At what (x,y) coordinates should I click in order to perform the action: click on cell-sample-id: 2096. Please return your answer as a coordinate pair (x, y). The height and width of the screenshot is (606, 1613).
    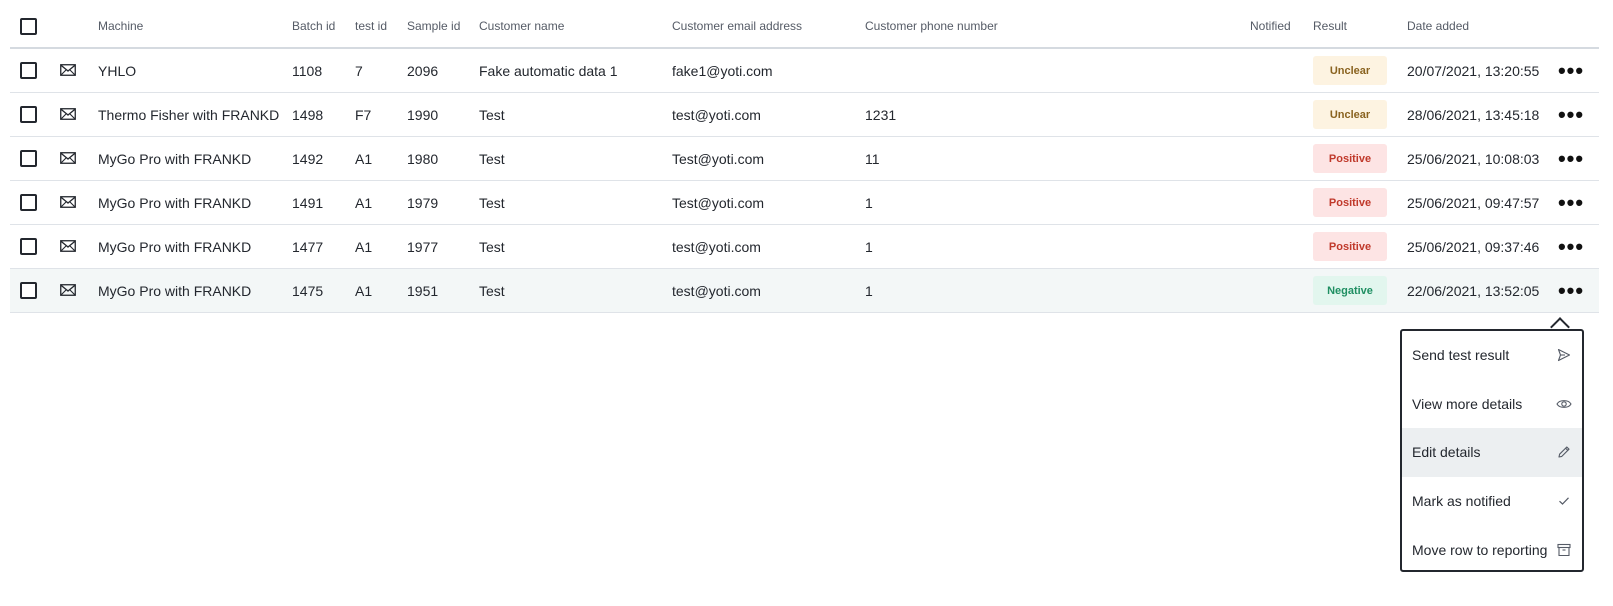
    Looking at the image, I should click on (423, 70).